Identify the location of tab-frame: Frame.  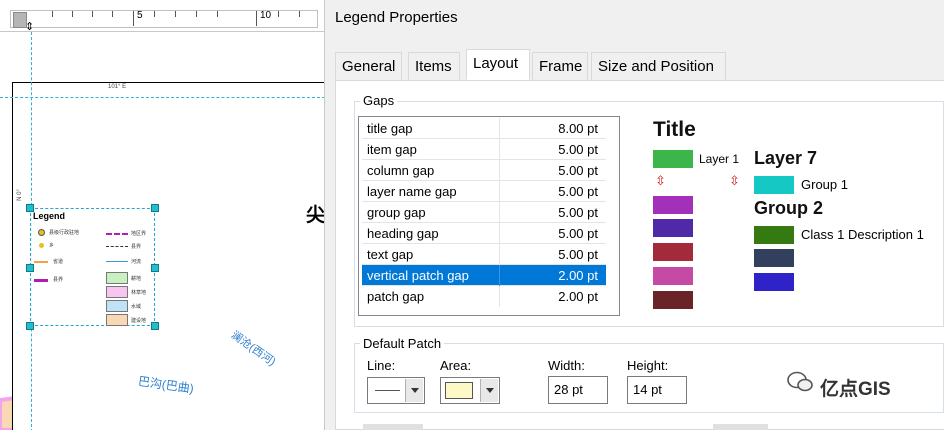
(560, 66).